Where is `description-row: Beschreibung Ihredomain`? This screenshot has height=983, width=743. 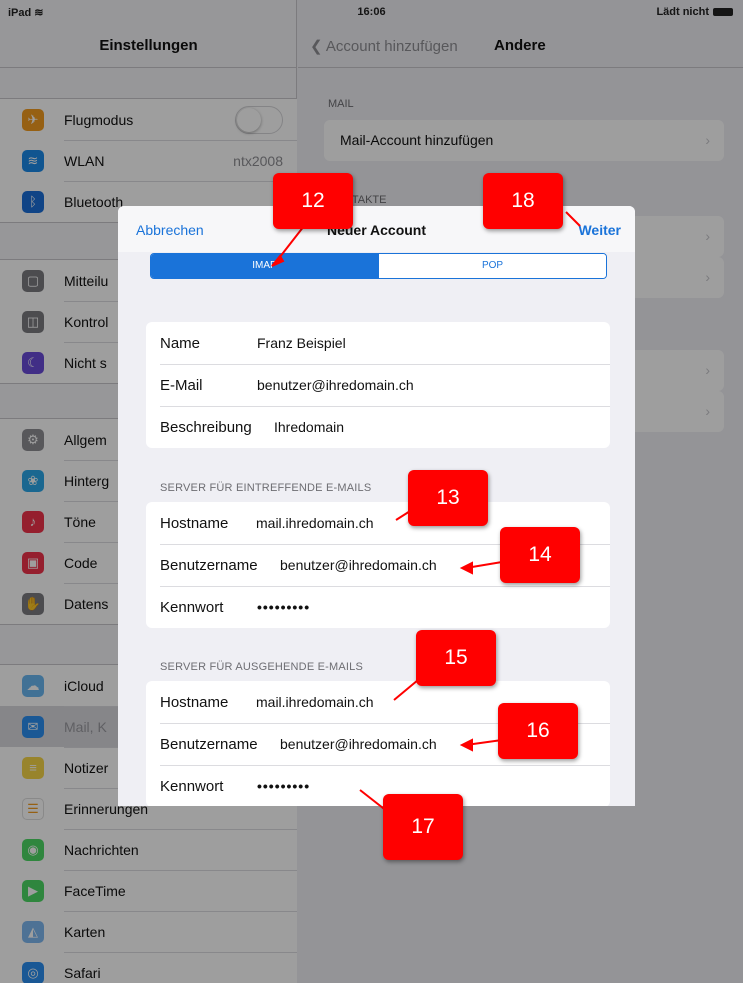 description-row: Beschreibung Ihredomain is located at coordinates (378, 427).